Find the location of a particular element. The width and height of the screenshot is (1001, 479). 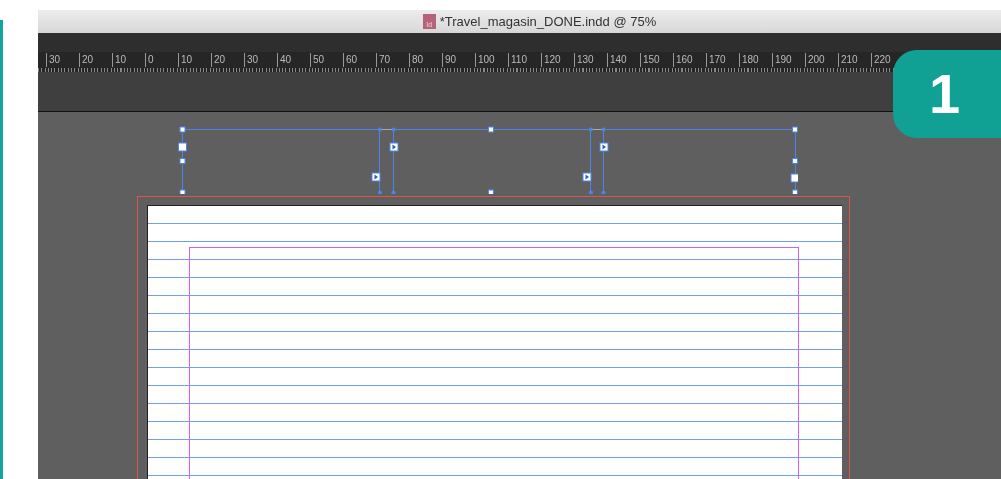

ruler-label: 40 is located at coordinates (293, 60).